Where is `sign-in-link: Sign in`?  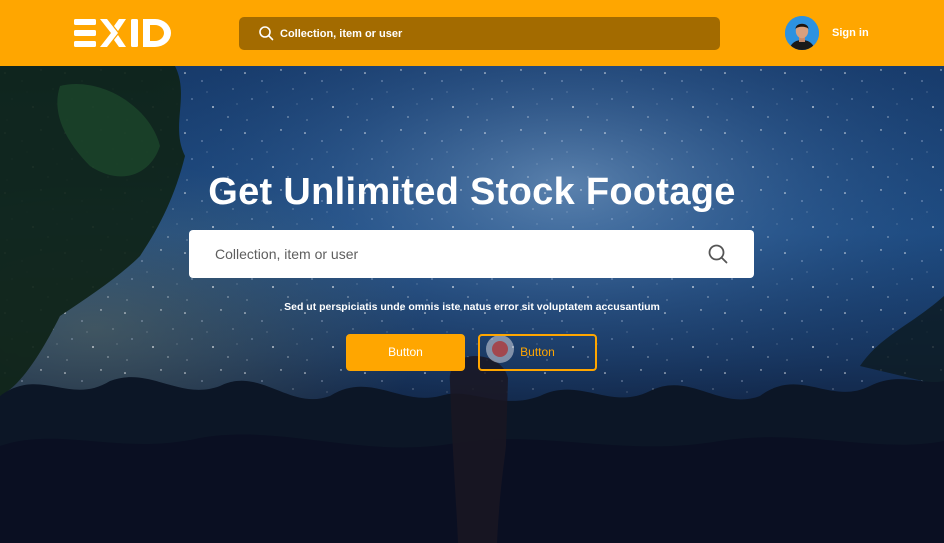
sign-in-link: Sign in is located at coordinates (850, 33).